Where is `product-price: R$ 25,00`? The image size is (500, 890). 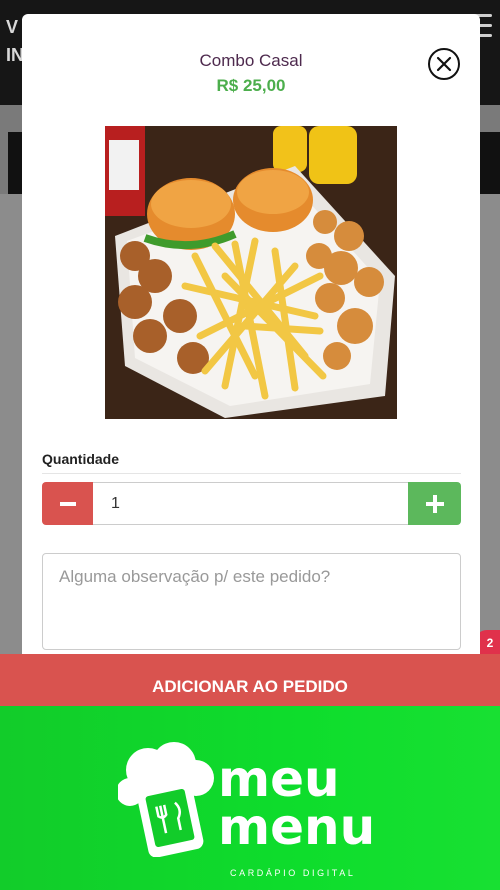
product-price: R$ 25,00 is located at coordinates (251, 85).